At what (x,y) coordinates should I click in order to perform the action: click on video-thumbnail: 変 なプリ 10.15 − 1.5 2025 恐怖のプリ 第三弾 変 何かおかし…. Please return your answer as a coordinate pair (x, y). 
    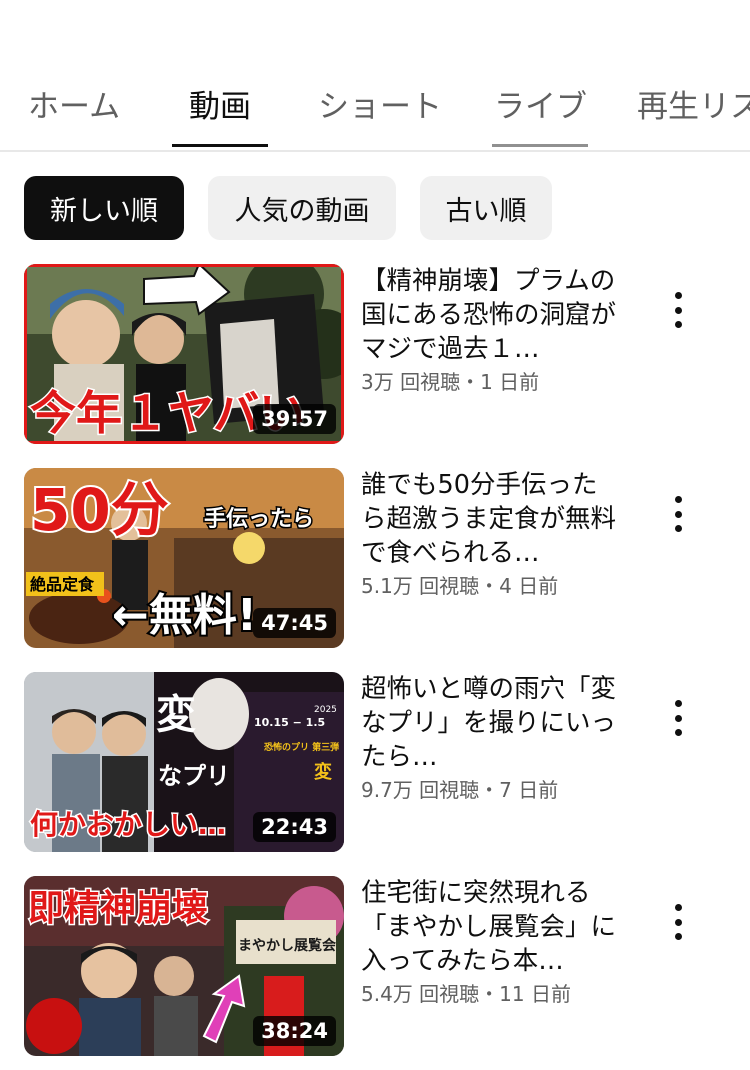
    Looking at the image, I should click on (184, 762).